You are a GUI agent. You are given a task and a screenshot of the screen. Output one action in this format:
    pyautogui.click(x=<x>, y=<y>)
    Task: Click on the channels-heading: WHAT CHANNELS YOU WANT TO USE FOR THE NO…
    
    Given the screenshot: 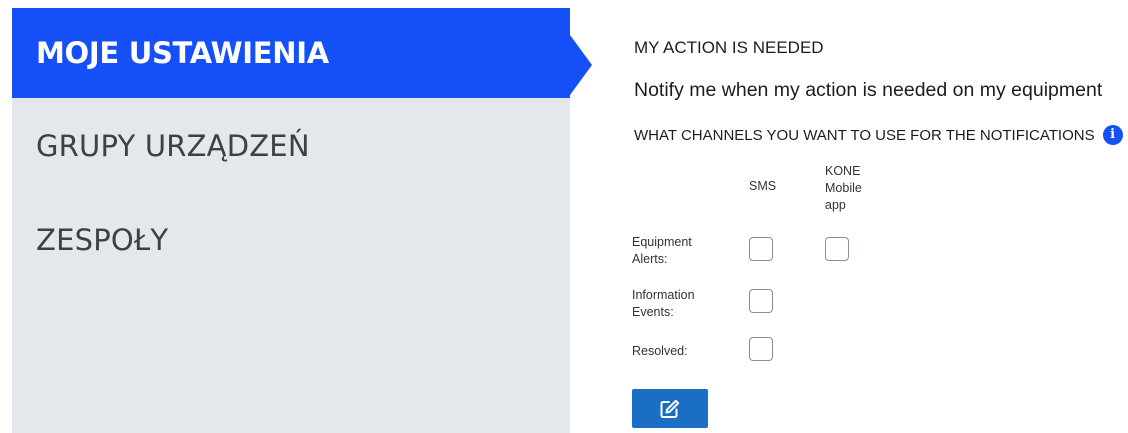 What is the action you would take?
    pyautogui.click(x=878, y=135)
    